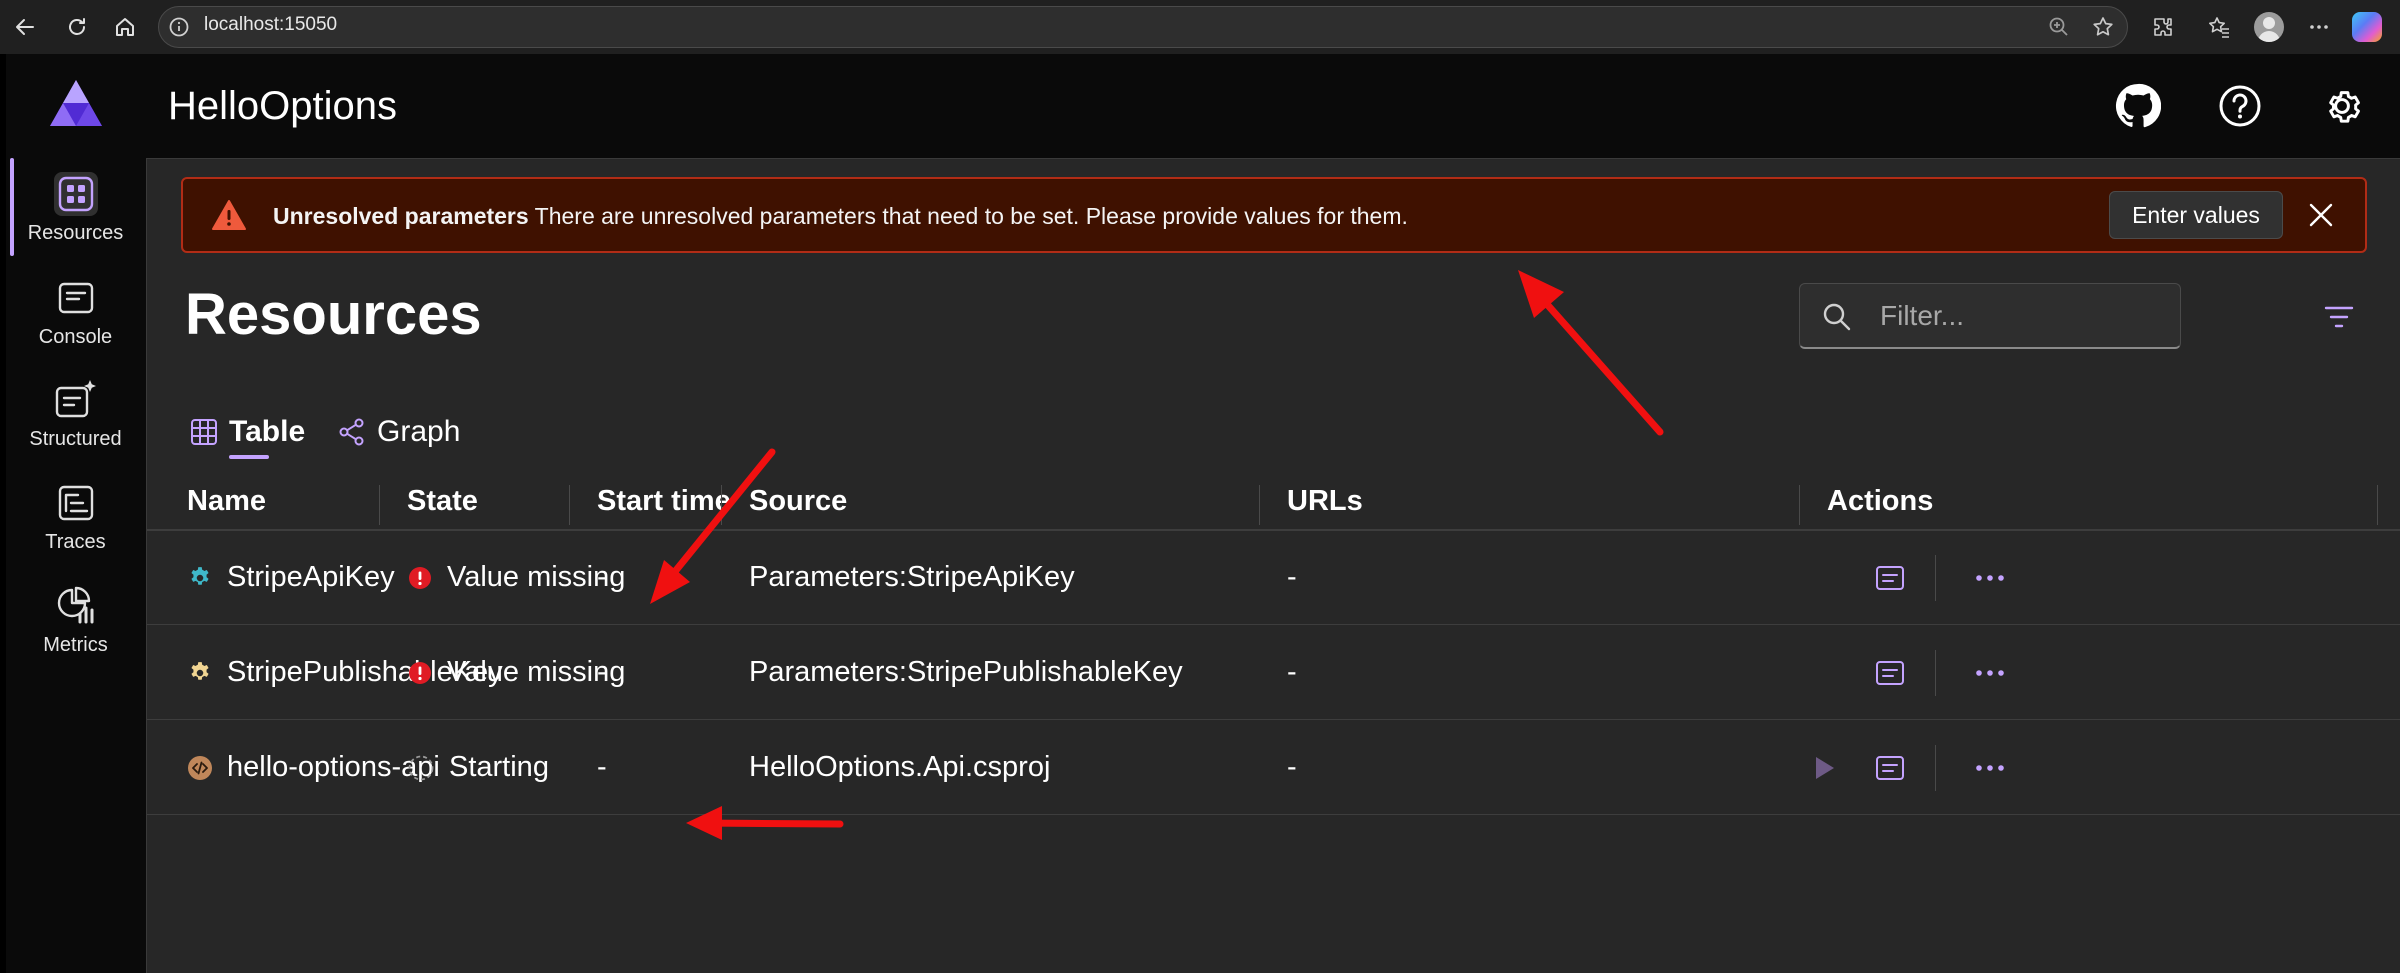 The width and height of the screenshot is (2400, 973). Describe the element at coordinates (75, 439) in the screenshot. I see `nav-label: Structured` at that location.